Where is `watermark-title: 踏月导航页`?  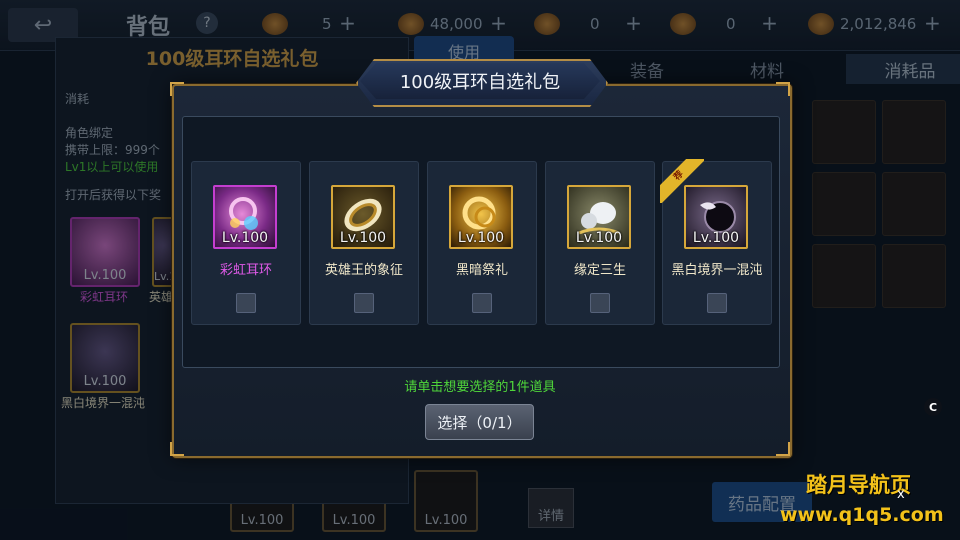 watermark-title: 踏月导航页 is located at coordinates (858, 485).